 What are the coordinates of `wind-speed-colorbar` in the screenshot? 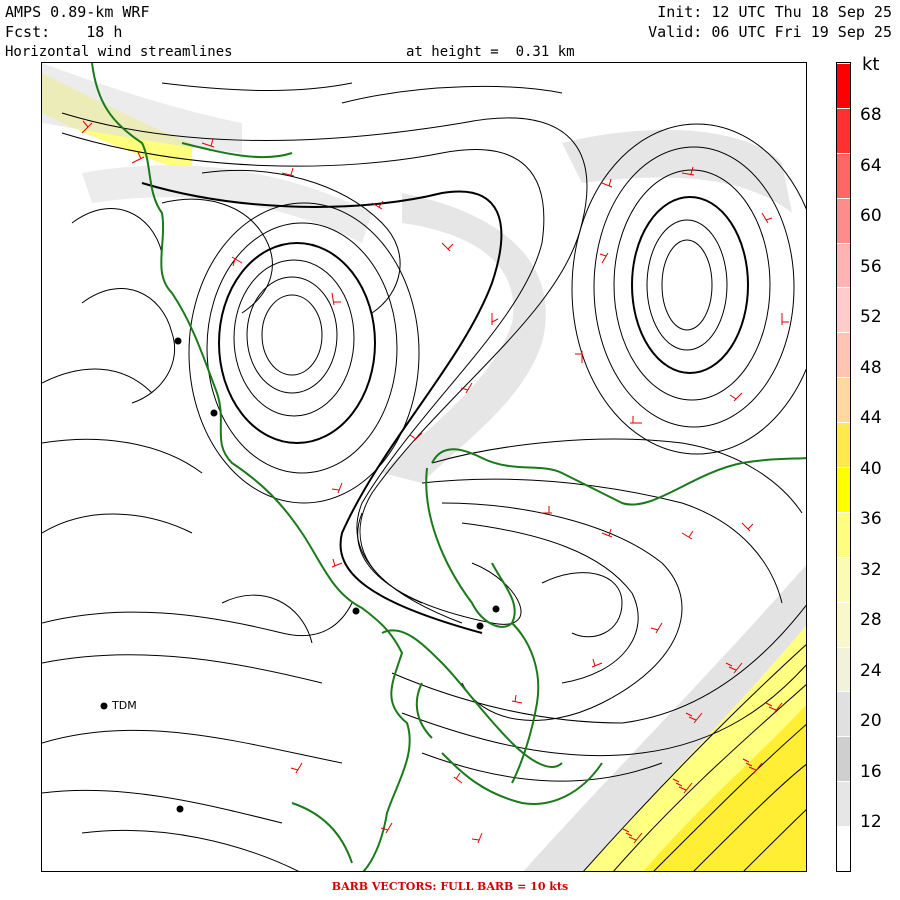 It's located at (843, 467).